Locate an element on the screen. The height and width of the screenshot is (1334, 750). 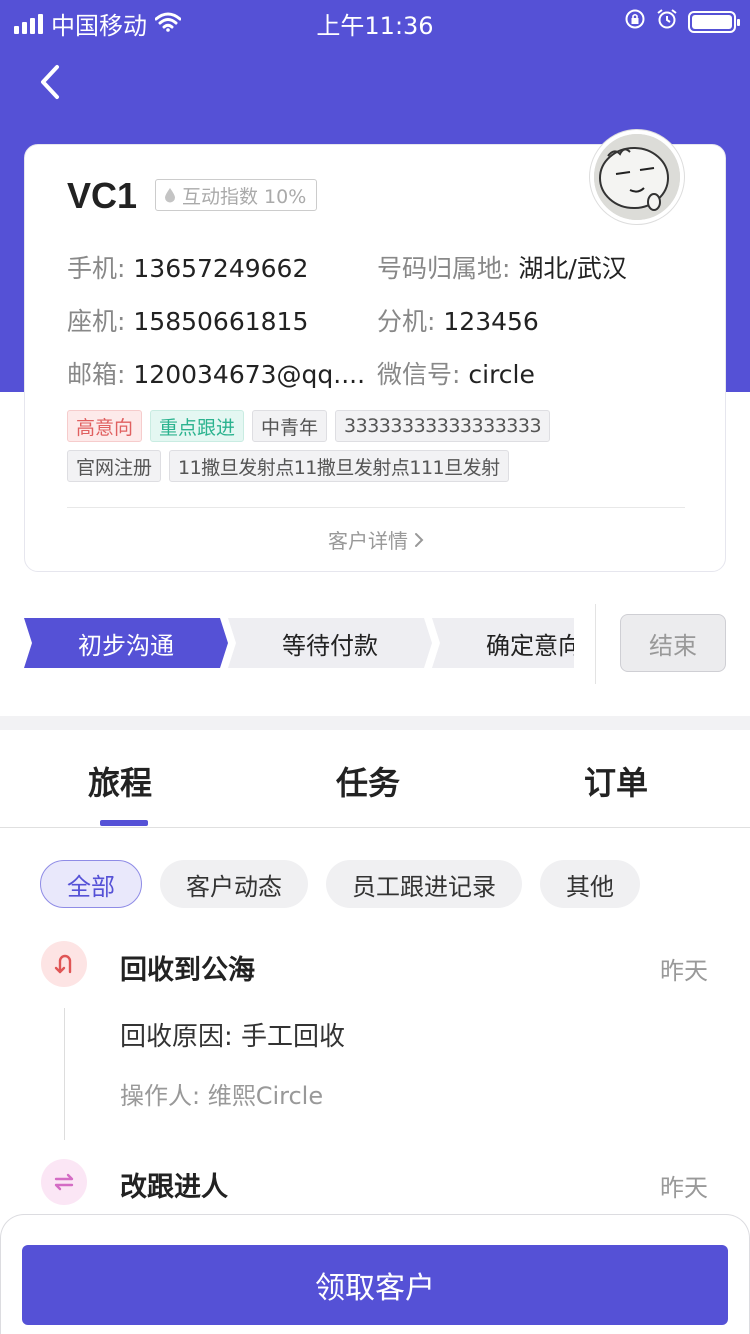
avatar is located at coordinates (637, 177).